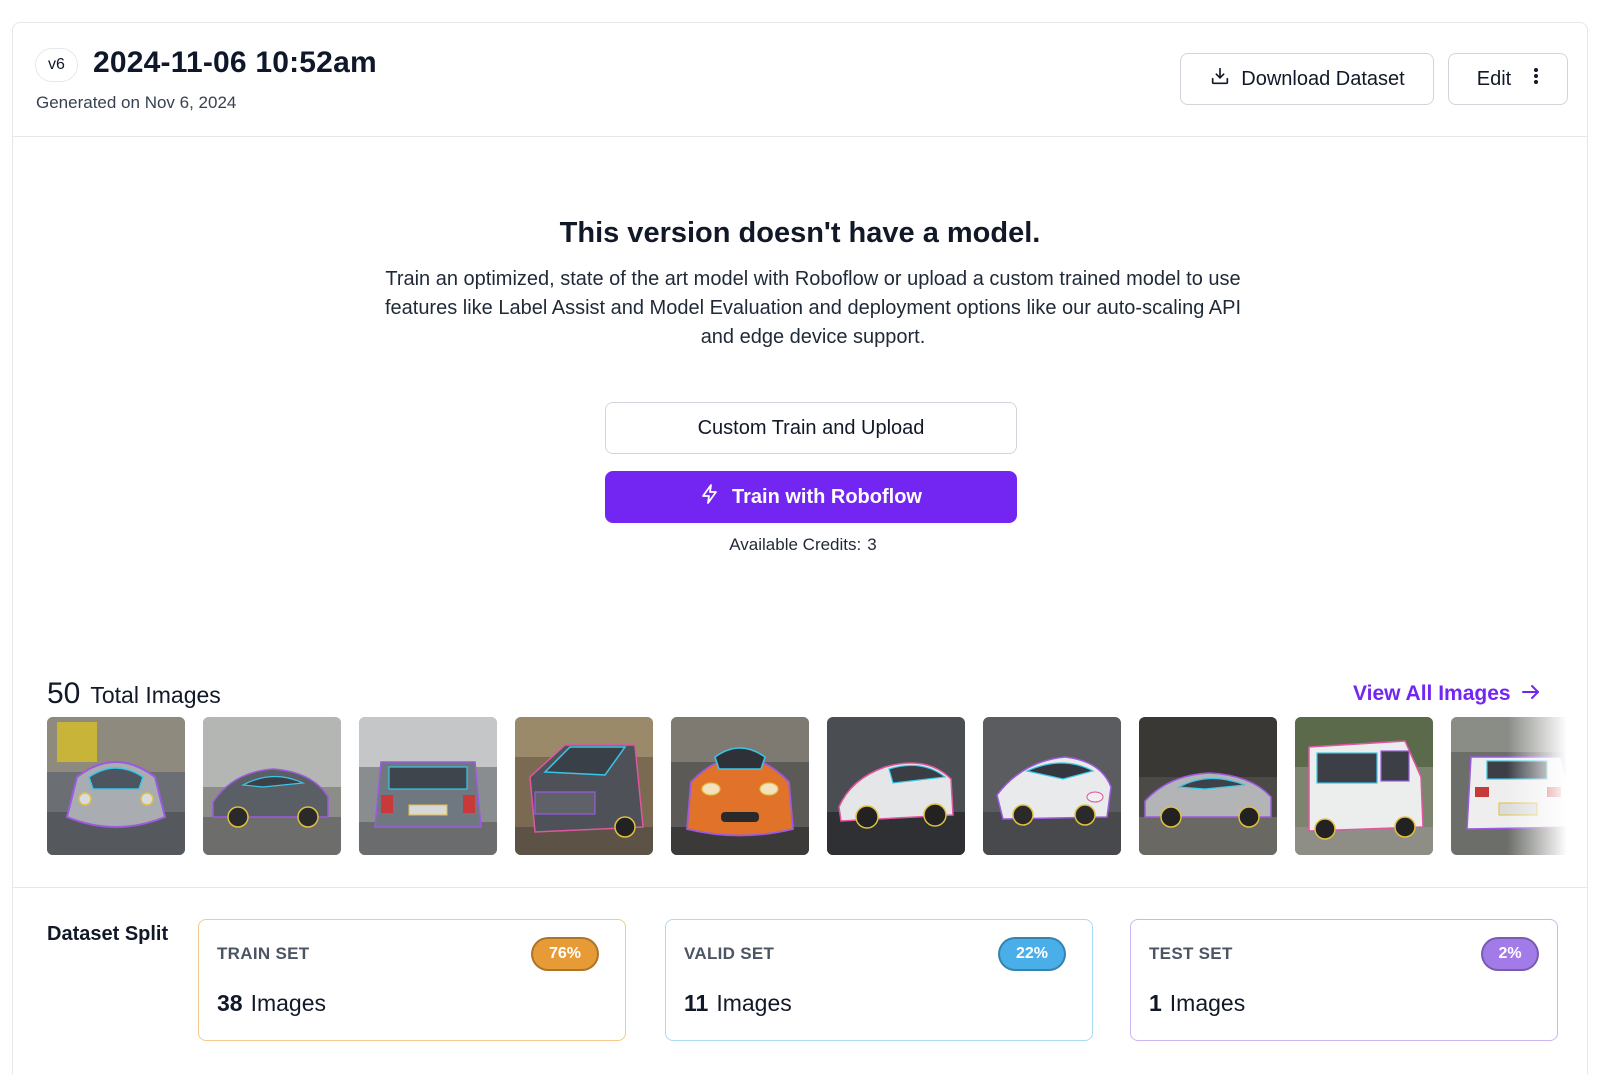 The image size is (1600, 1074). I want to click on download-icon, so click(1220, 79).